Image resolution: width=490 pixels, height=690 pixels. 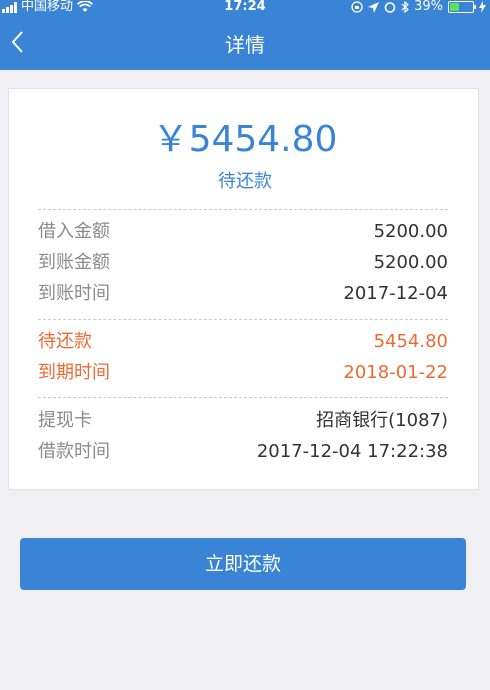 What do you see at coordinates (243, 564) in the screenshot?
I see `repay-now-button: 立即还款` at bounding box center [243, 564].